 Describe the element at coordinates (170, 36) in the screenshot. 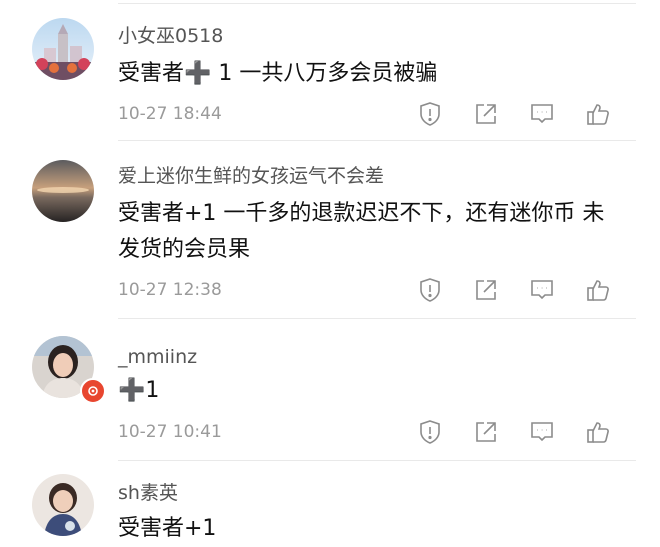

I see `comment-username: 小女巫0518` at that location.